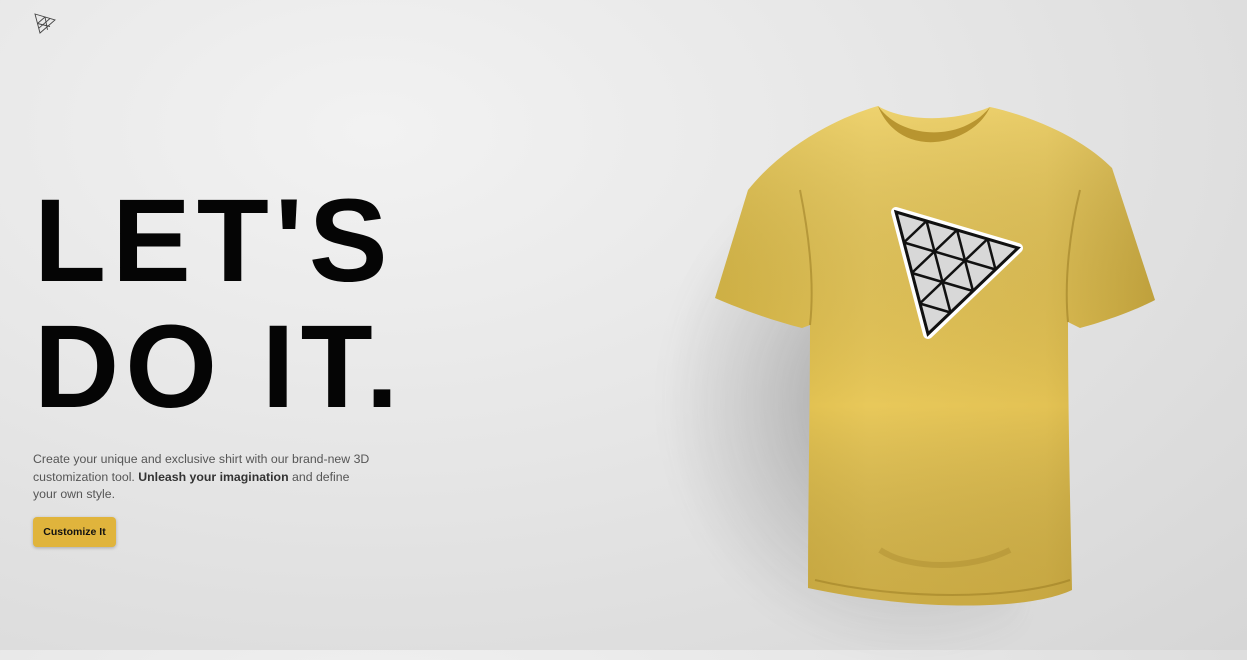  I want to click on description-bold: Unleash your imagination, so click(213, 476).